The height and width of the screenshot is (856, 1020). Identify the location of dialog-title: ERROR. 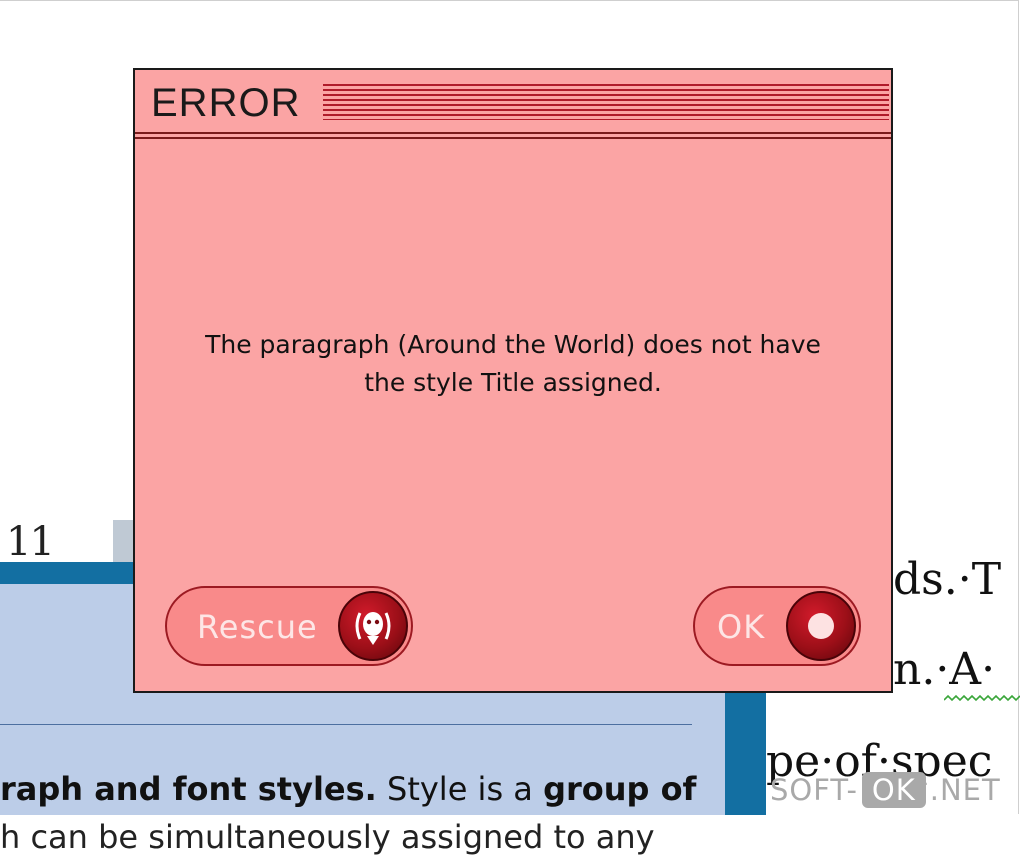
(226, 103).